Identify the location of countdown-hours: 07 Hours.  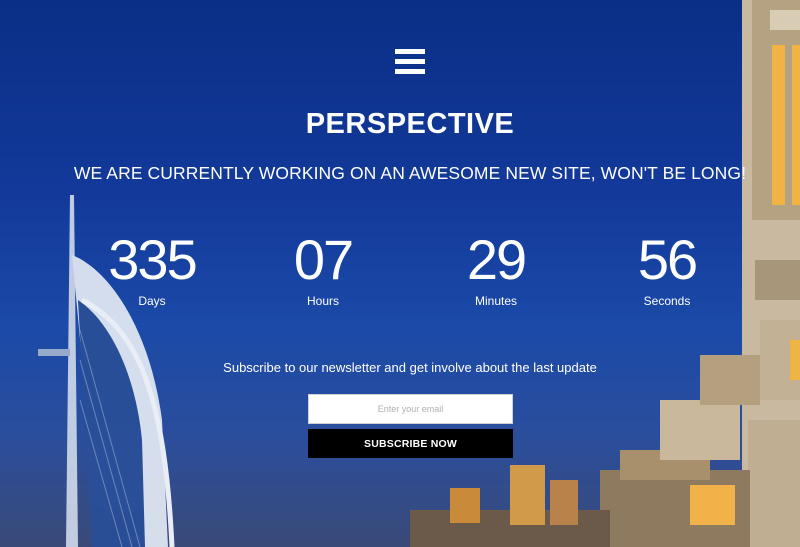
(323, 268).